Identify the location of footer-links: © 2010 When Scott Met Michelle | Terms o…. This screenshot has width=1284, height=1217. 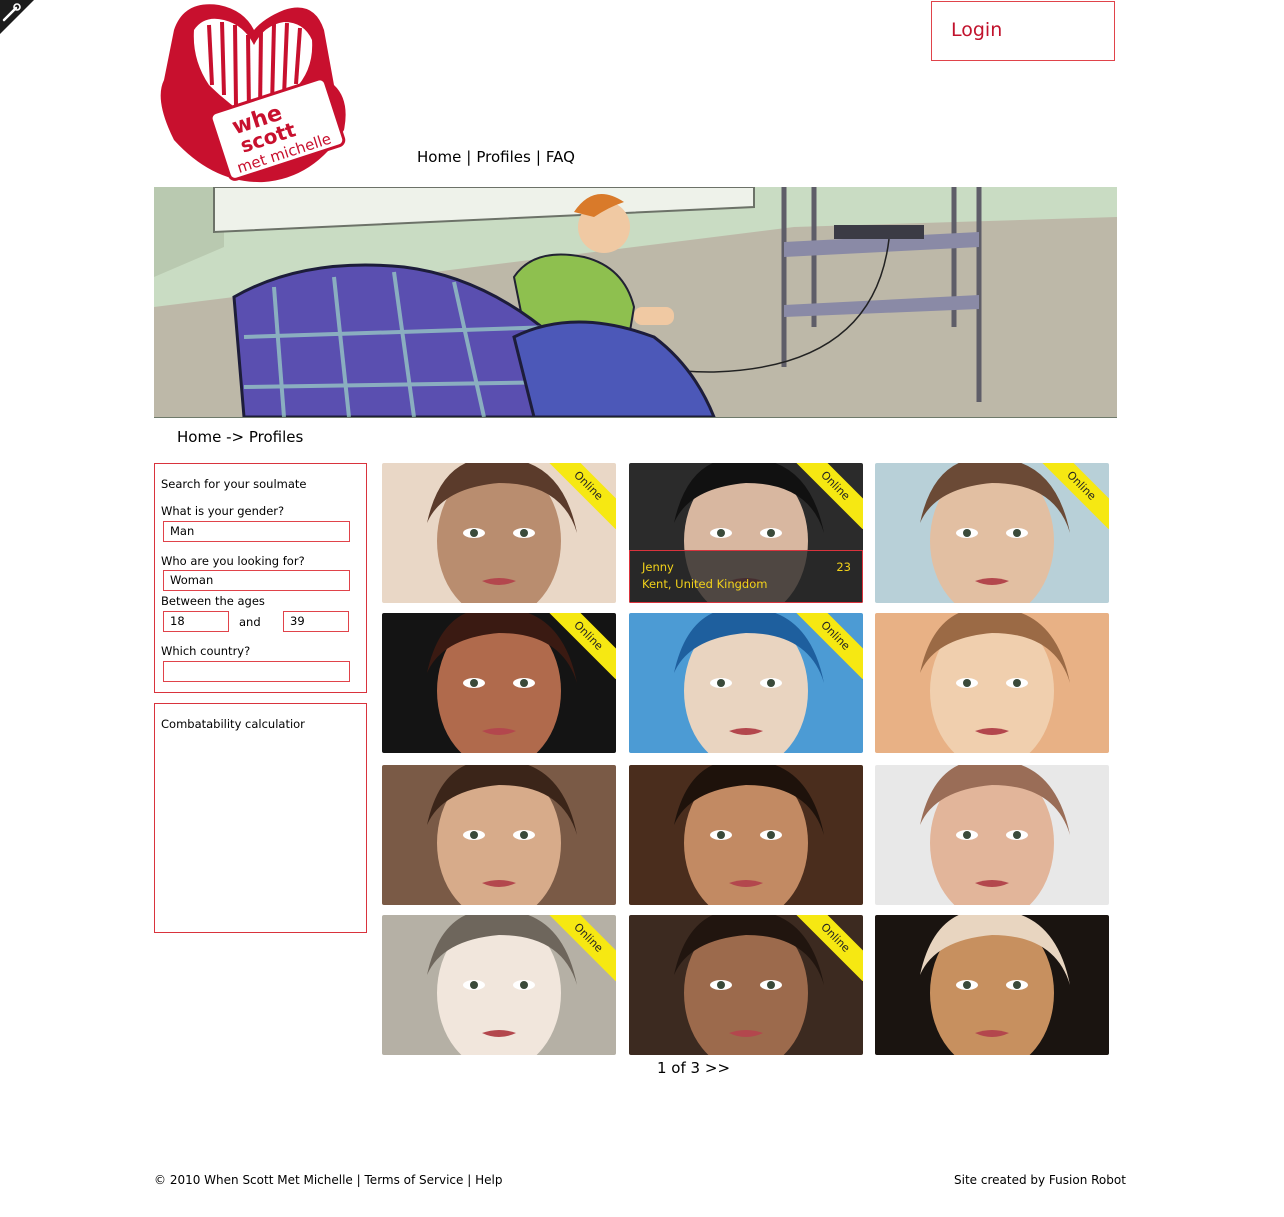
(328, 1180).